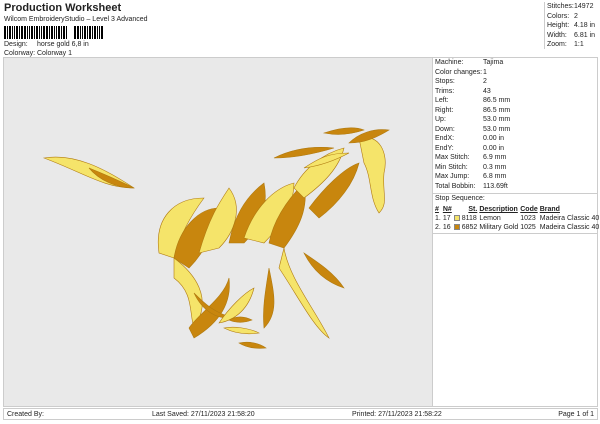  Describe the element at coordinates (515, 111) in the screenshot. I see `info-row: Right: 86.5 mm` at that location.